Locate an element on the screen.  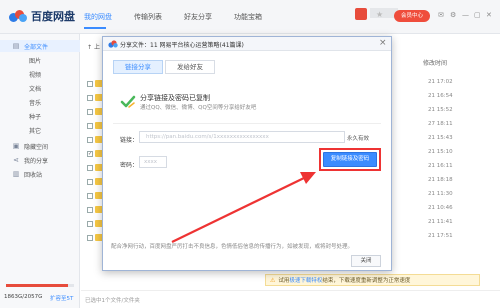
dialog-close-icon: × is located at coordinates (383, 43).